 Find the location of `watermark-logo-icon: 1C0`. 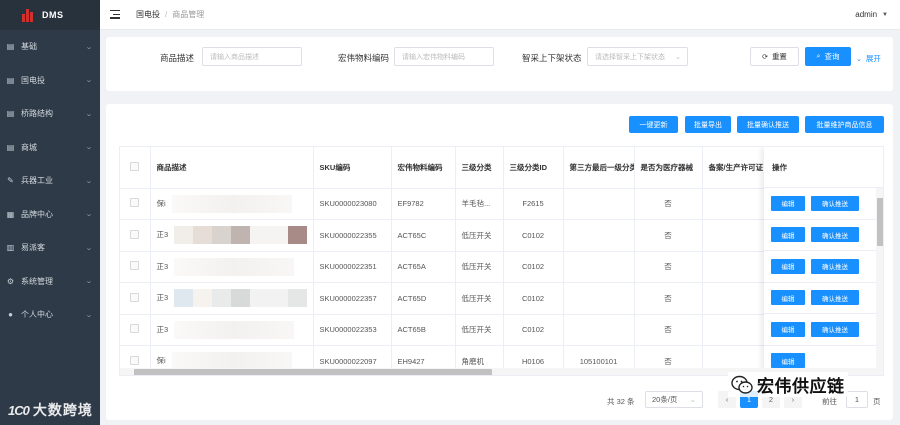

watermark-logo-icon: 1C0 is located at coordinates (19, 410).